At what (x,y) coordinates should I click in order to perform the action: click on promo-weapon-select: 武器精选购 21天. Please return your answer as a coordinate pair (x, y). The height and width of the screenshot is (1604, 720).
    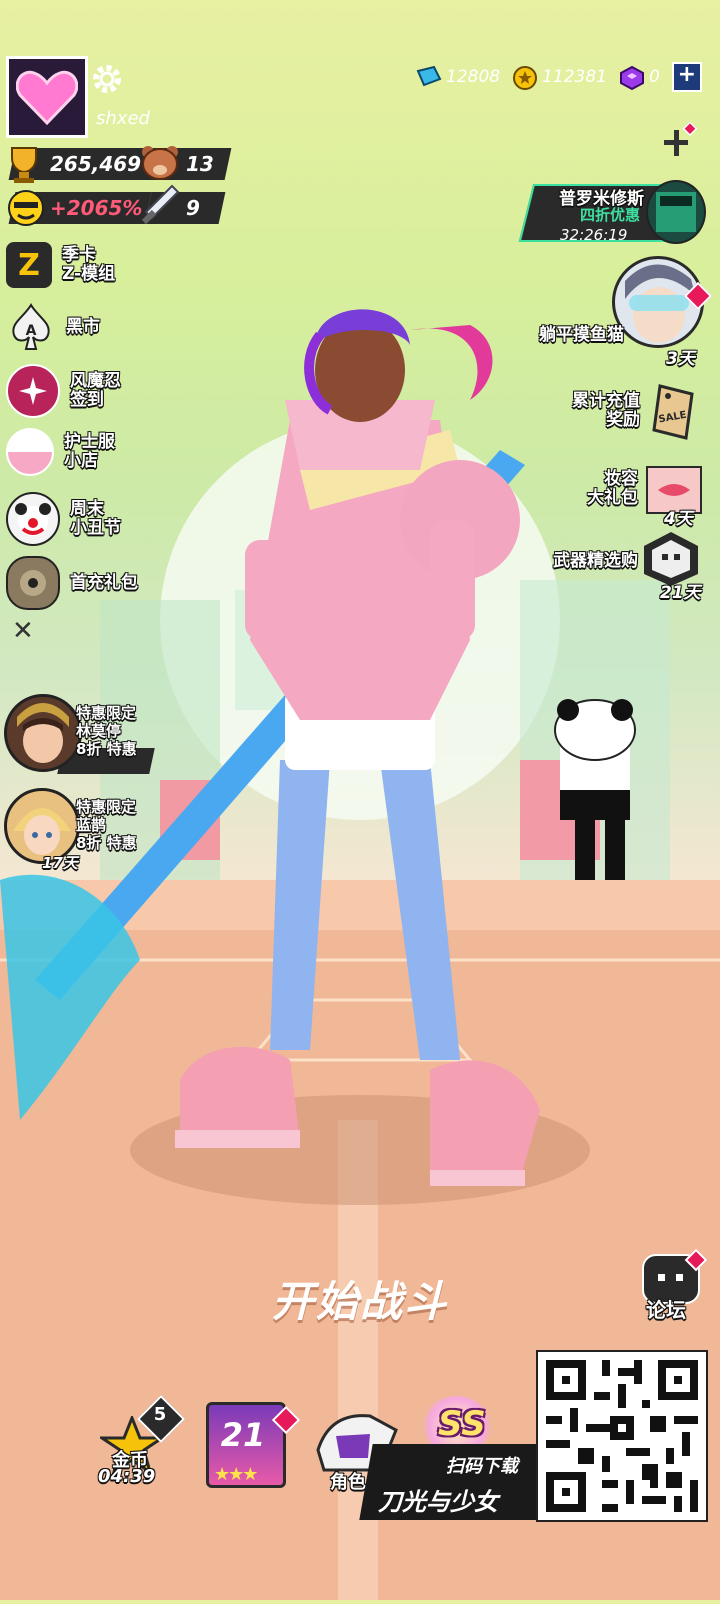
    Looking at the image, I should click on (616, 567).